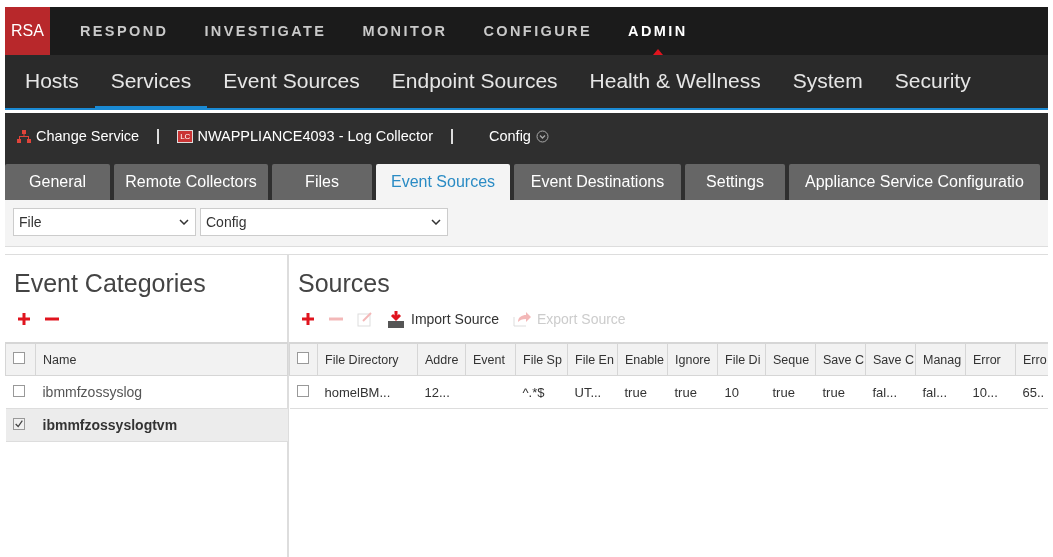  I want to click on category-item: ibmmfzossyslog, so click(161, 392).